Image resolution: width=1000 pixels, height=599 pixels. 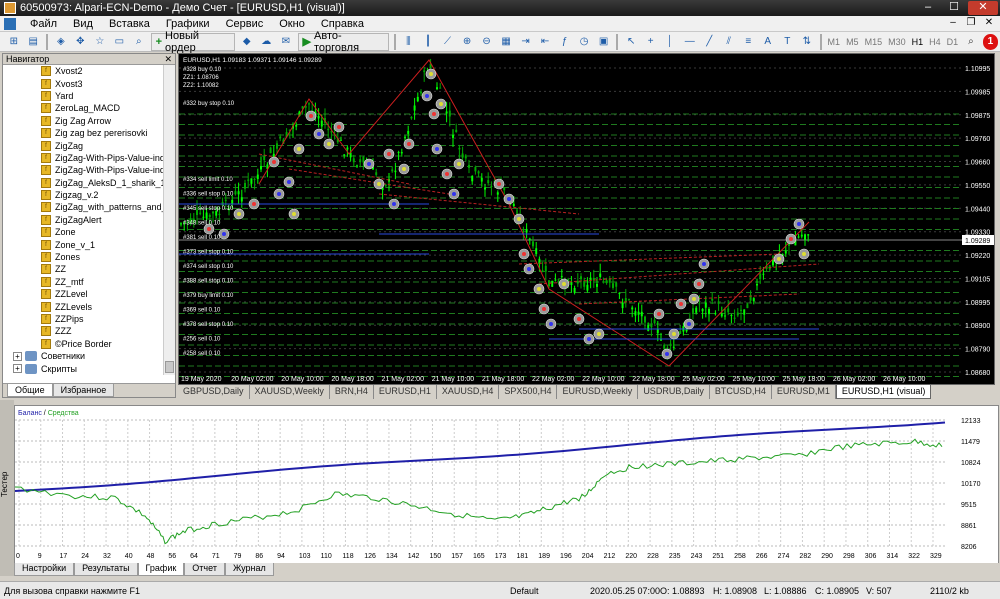 What do you see at coordinates (188, 24) in the screenshot?
I see `menu-charts: Графики` at bounding box center [188, 24].